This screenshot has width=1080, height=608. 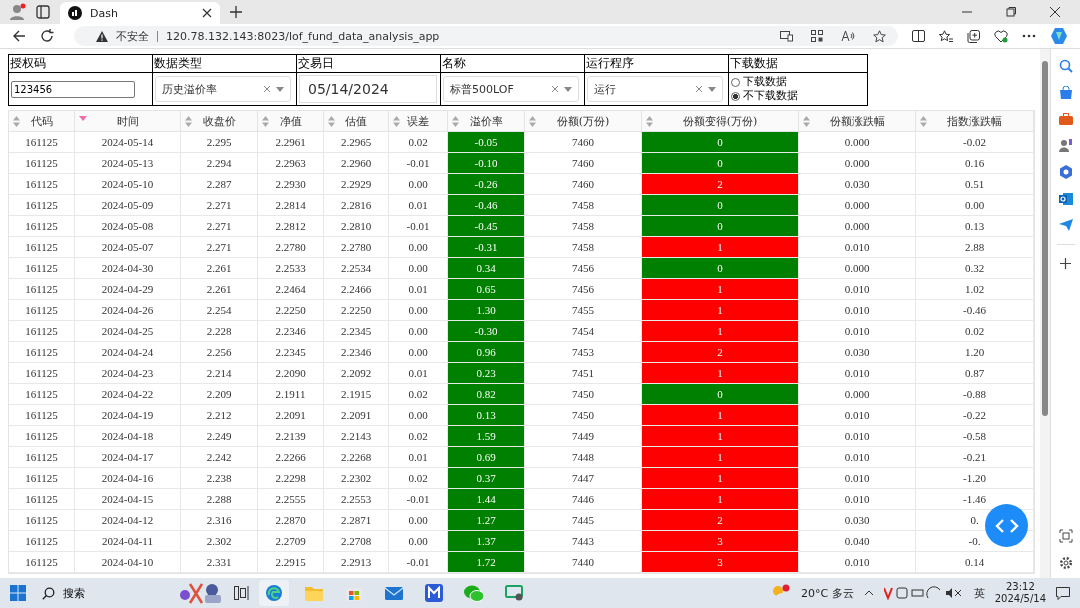 I want to click on split-screen-icon, so click(x=918, y=36).